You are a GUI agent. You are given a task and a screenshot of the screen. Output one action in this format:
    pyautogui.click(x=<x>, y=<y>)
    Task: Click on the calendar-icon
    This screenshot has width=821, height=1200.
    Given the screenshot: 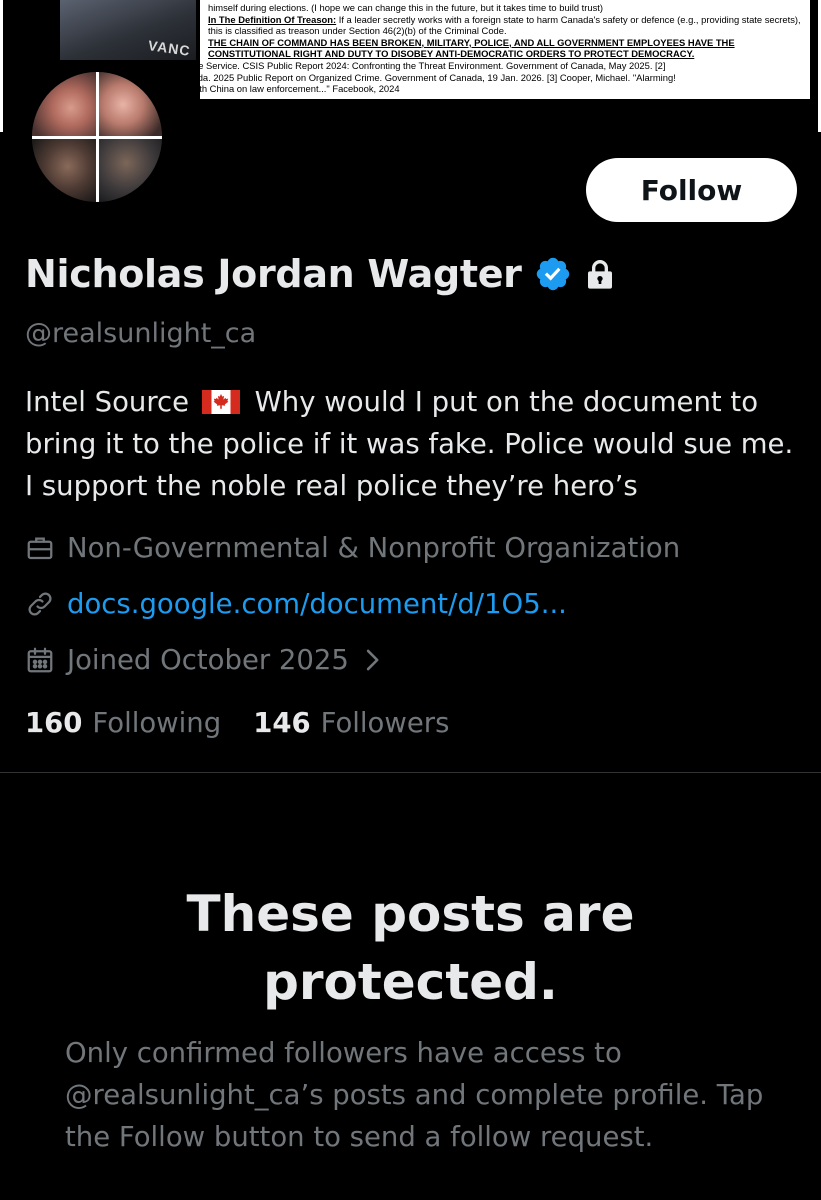 What is the action you would take?
    pyautogui.click(x=40, y=660)
    